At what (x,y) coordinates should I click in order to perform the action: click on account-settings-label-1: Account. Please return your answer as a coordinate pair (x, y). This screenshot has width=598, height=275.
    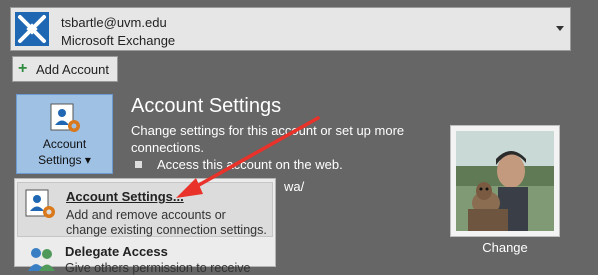
    Looking at the image, I should click on (64, 144).